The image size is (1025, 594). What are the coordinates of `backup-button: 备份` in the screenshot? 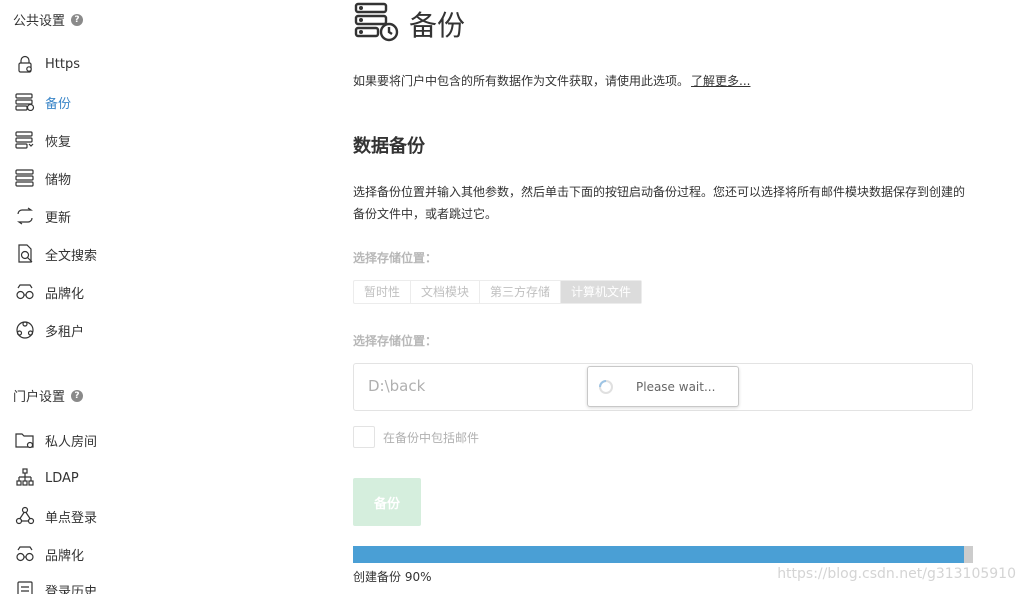 It's located at (387, 502).